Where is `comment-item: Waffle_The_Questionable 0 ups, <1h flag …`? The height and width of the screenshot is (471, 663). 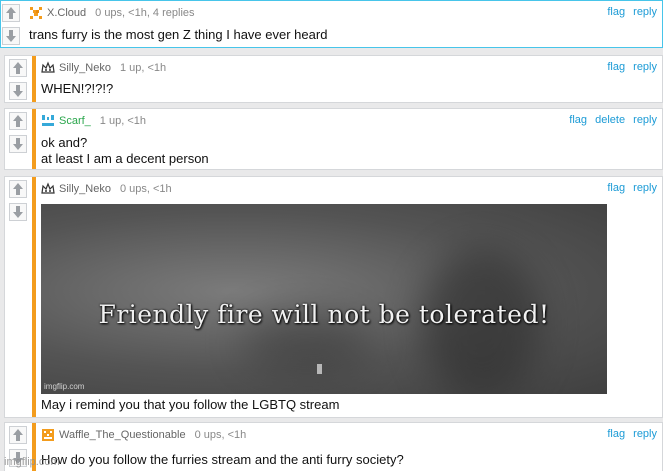
comment-item: Waffle_The_Questionable 0 ups, <1h flag … is located at coordinates (333, 446).